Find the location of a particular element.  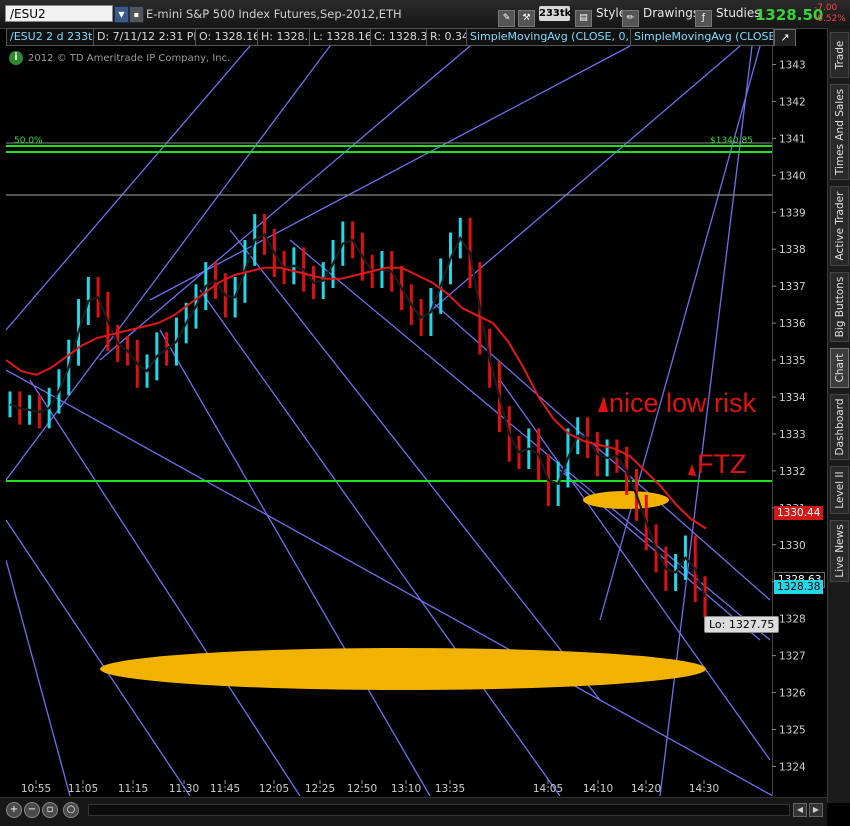

x-tick-label: 13:35 is located at coordinates (450, 789).